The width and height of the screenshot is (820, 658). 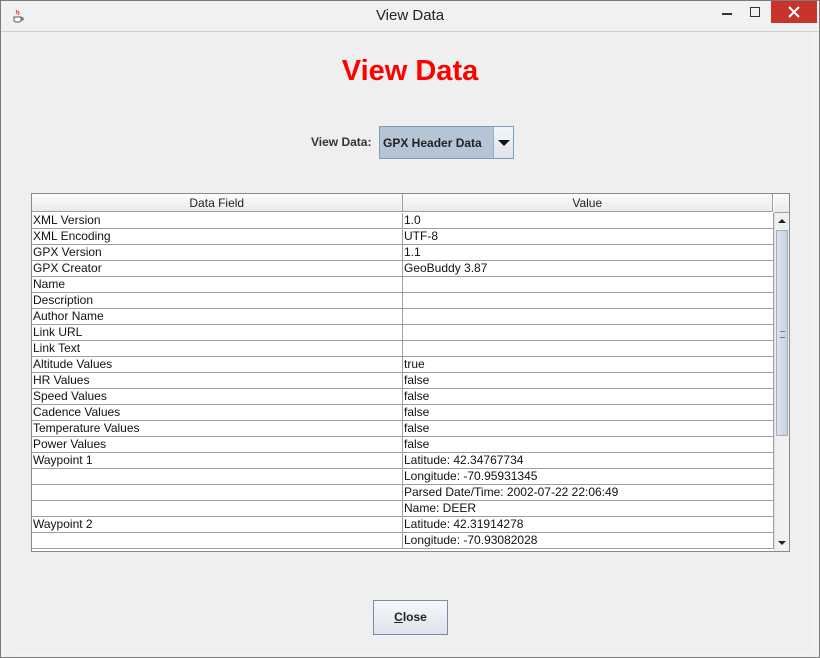 I want to click on cell-value: 1.0, so click(x=588, y=221).